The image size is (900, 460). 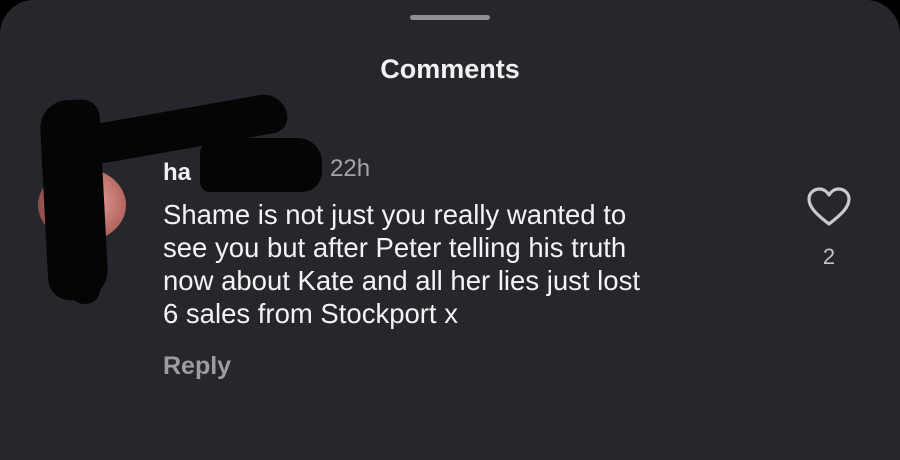 I want to click on comment-text-line: Shame is not just you really wanted to, so click(x=395, y=214).